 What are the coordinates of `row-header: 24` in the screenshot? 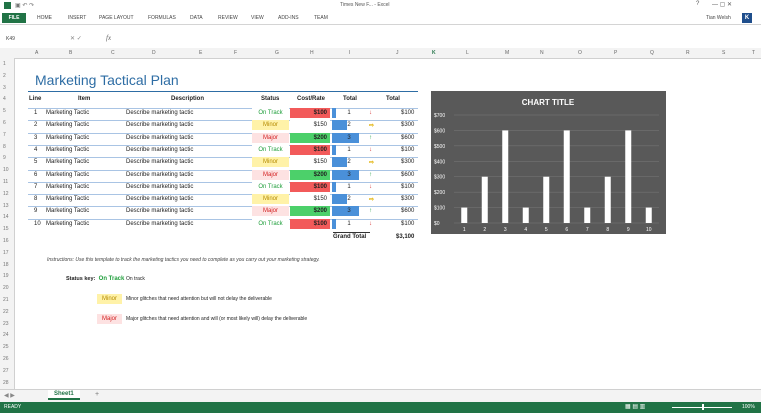 It's located at (6, 335).